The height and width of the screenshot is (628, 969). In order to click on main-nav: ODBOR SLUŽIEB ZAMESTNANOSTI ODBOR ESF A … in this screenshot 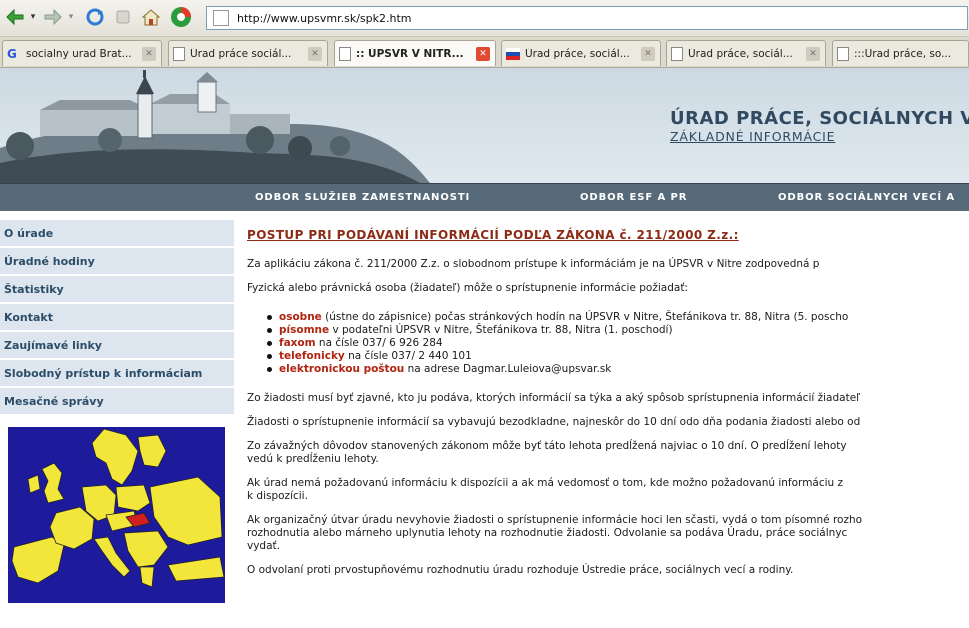, I will do `click(484, 197)`.